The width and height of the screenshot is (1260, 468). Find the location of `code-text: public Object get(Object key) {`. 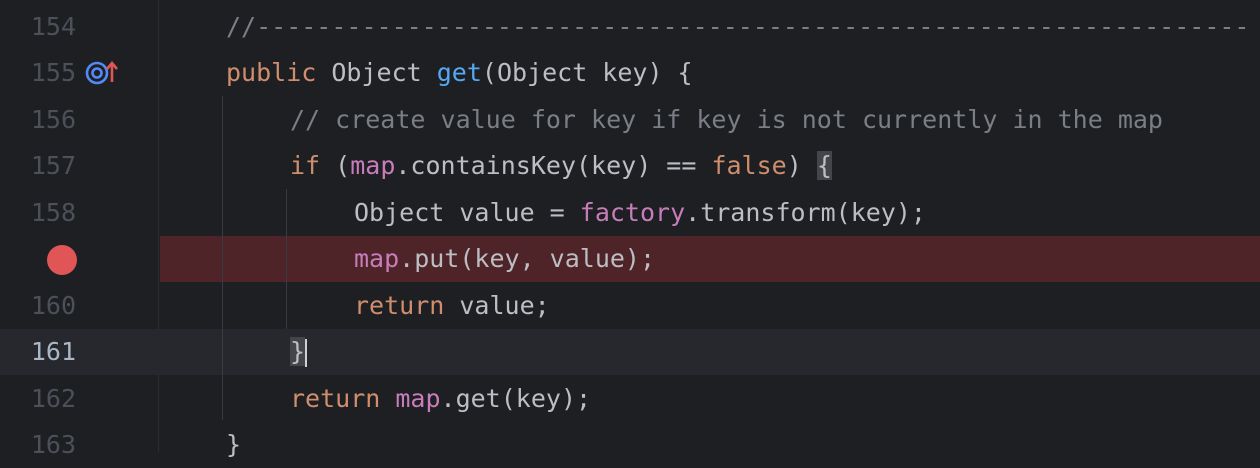

code-text: public Object get(Object key) { is located at coordinates (459, 73).